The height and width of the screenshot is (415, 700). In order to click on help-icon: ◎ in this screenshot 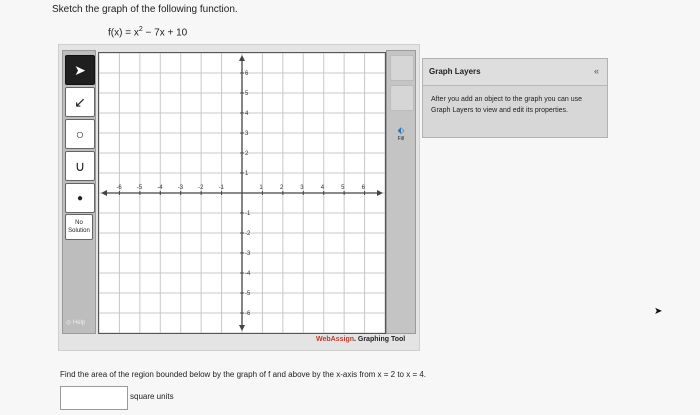, I will do `click(69, 323)`.